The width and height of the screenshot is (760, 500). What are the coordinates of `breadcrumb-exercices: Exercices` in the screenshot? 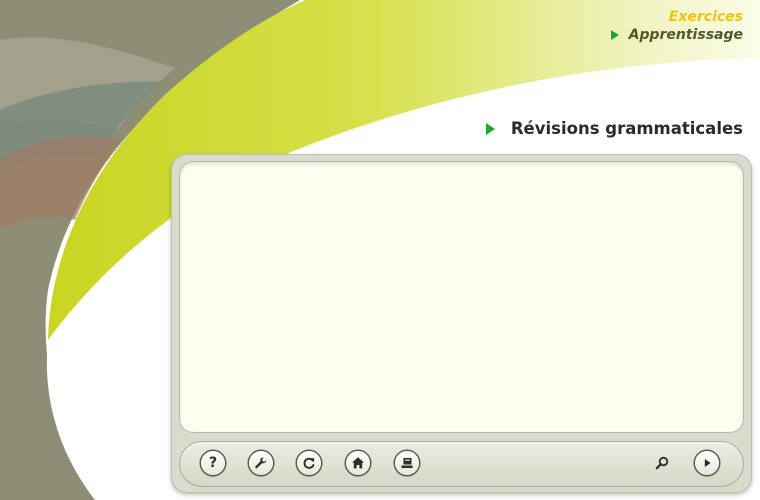 It's located at (677, 17).